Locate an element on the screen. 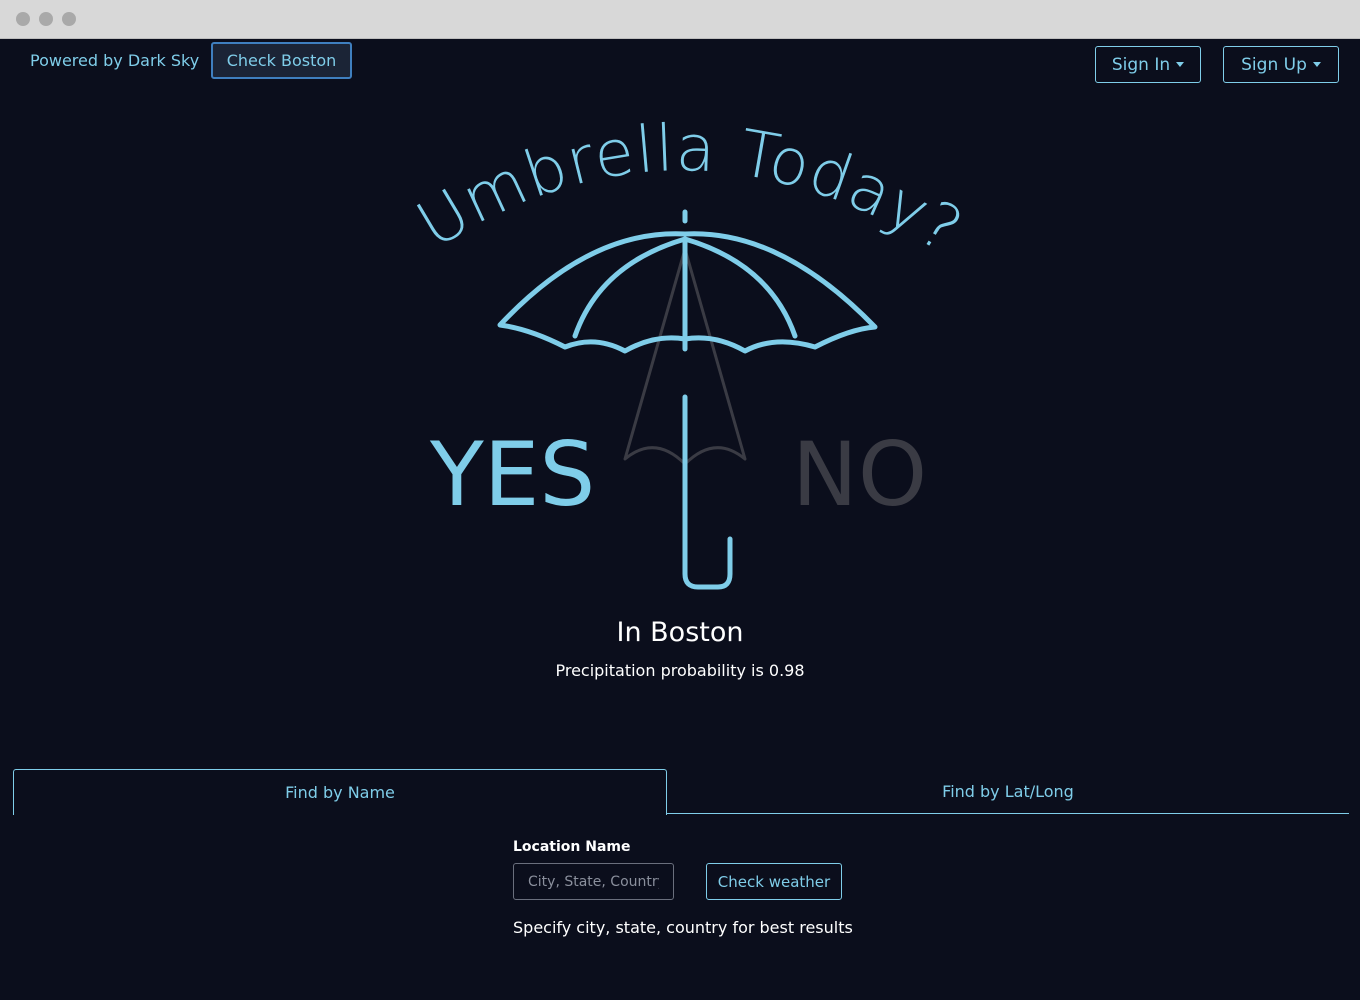 The image size is (1360, 1000). no-label: NO is located at coordinates (859, 474).